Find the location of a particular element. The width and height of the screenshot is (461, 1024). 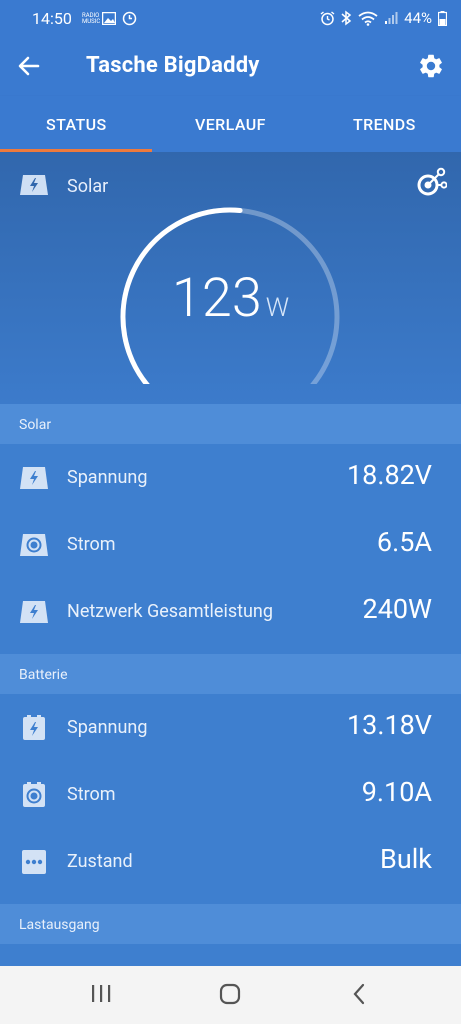

battery-icon is located at coordinates (442, 18).